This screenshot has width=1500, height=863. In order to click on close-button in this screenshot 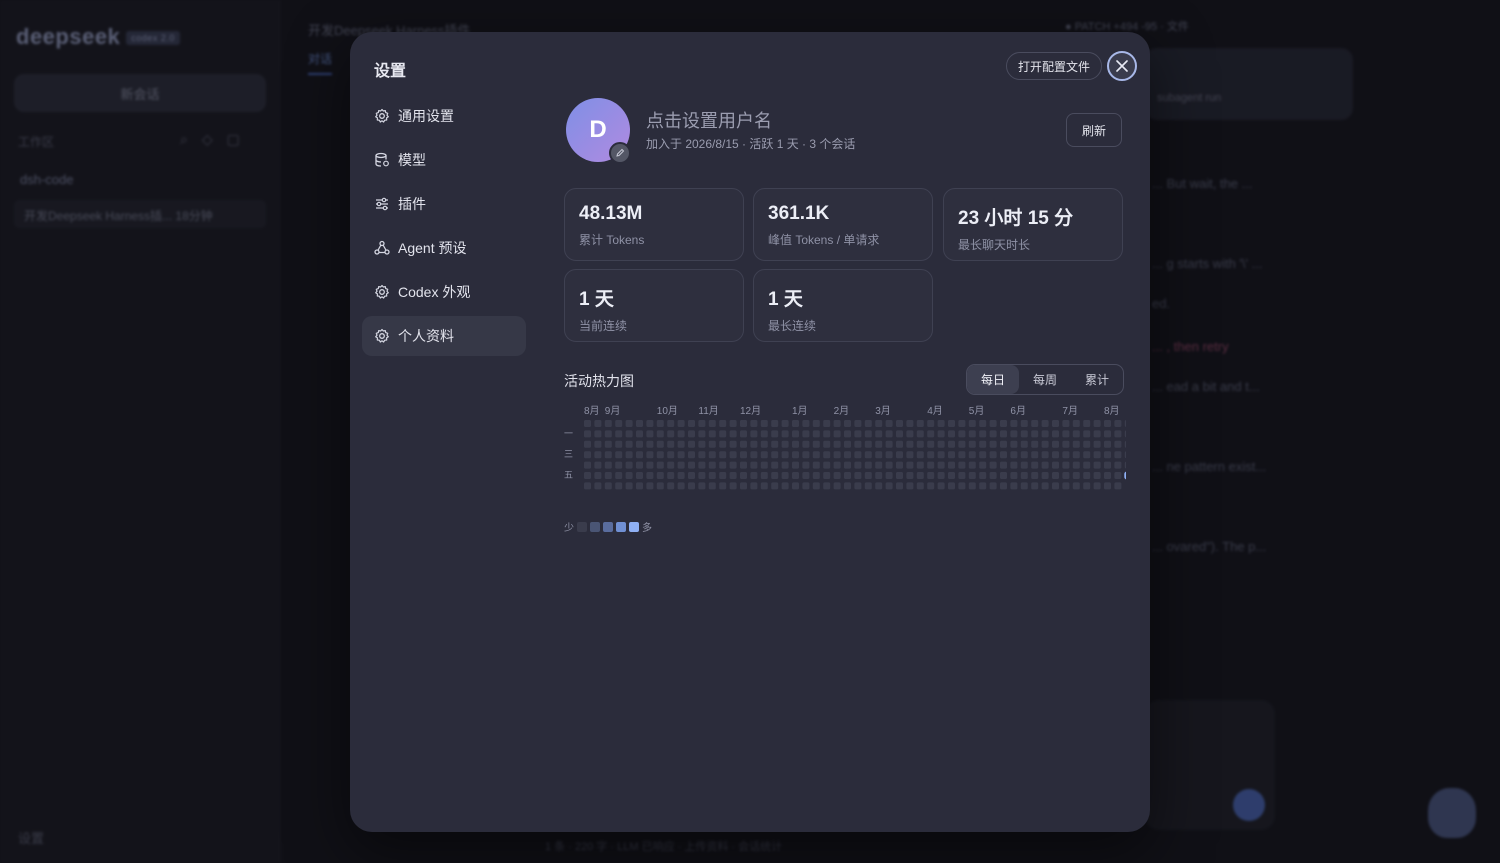, I will do `click(1122, 66)`.